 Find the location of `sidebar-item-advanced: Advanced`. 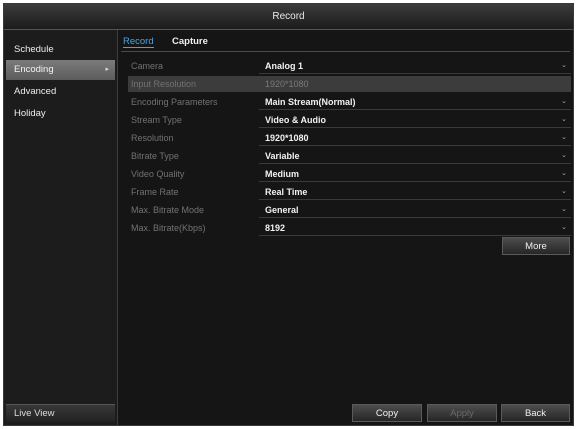

sidebar-item-advanced: Advanced is located at coordinates (60, 92).